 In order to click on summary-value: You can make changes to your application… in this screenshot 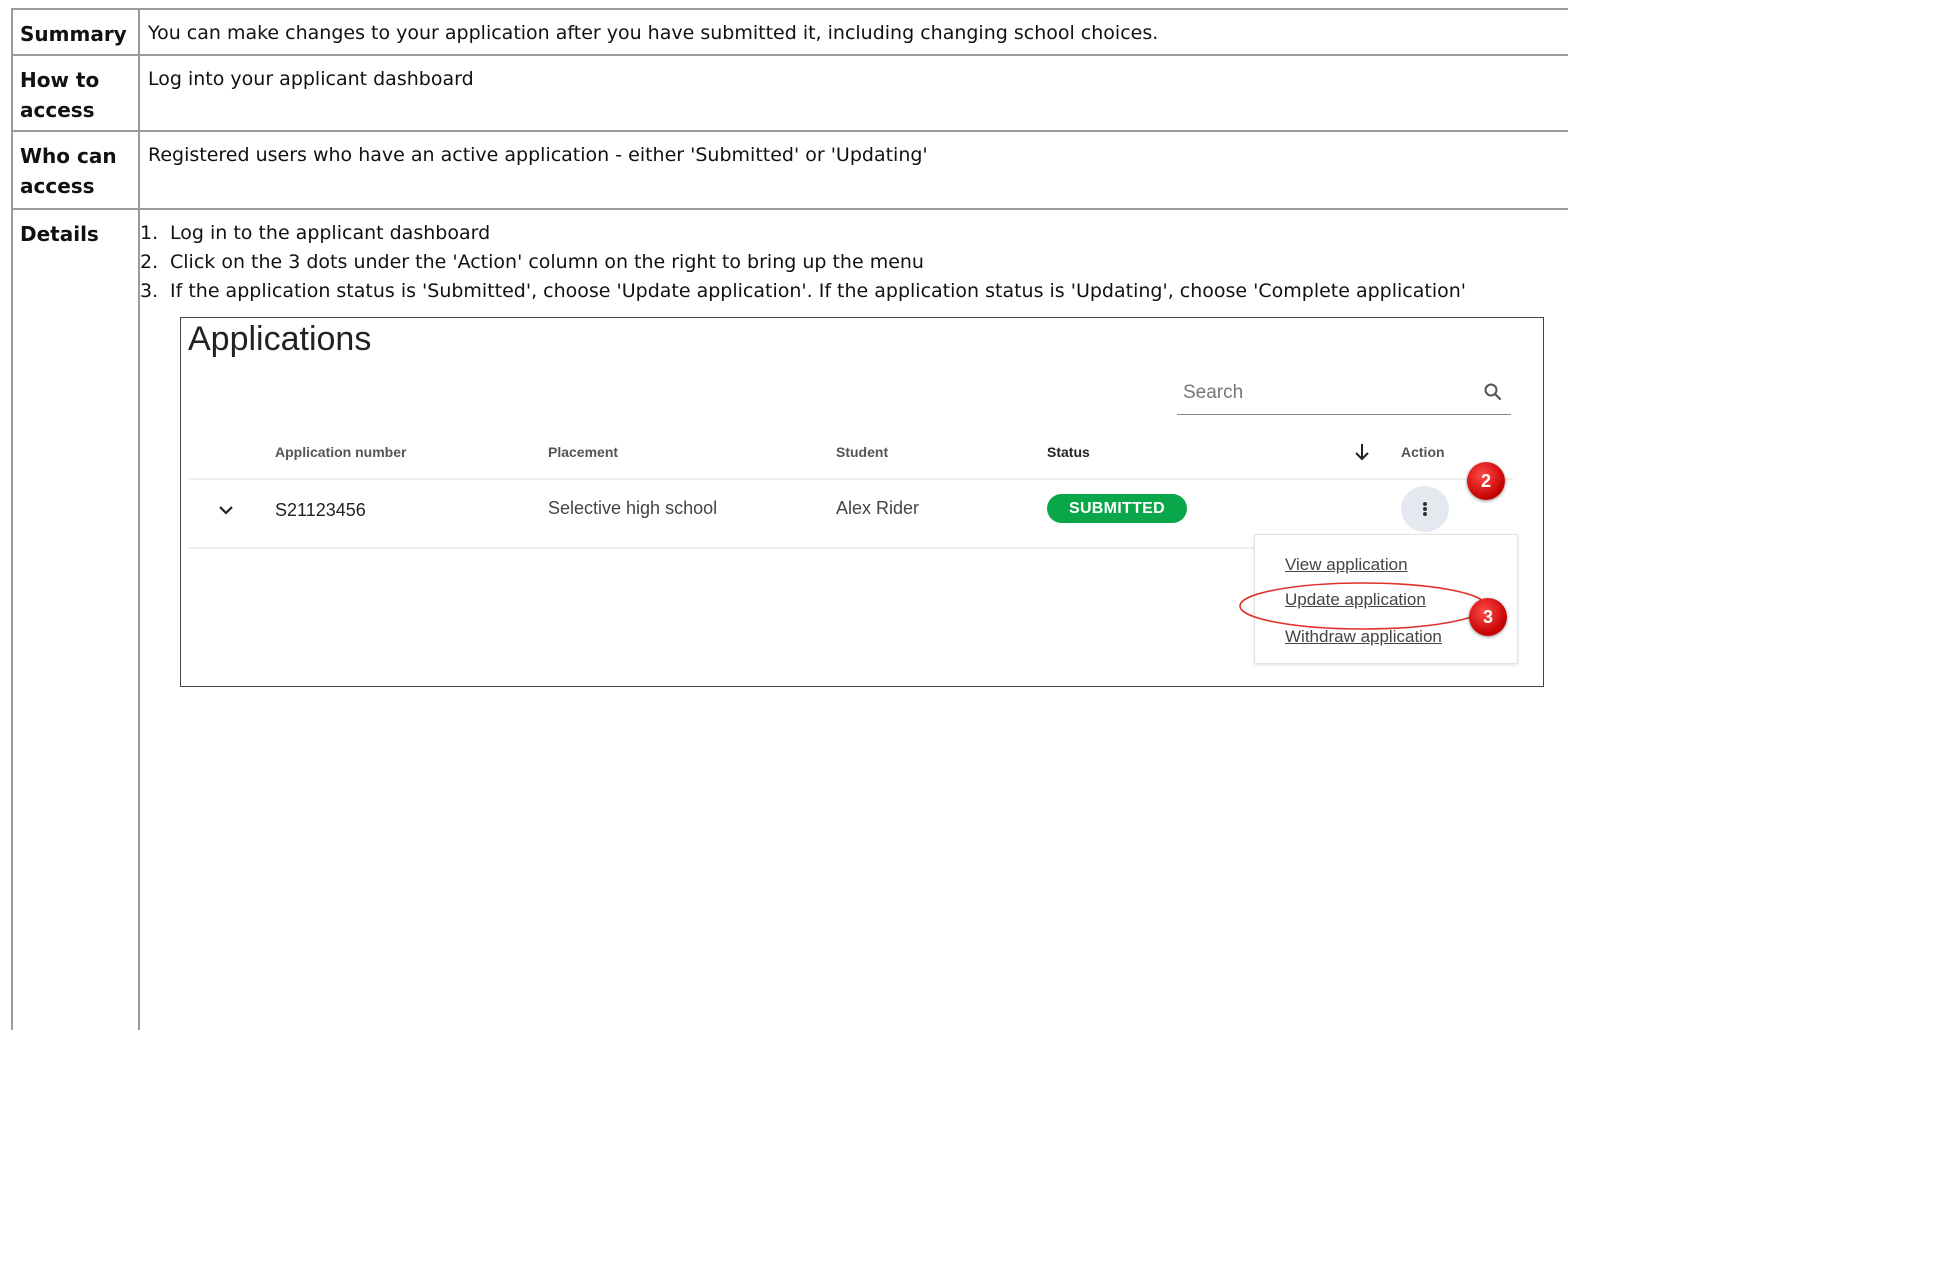, I will do `click(853, 32)`.